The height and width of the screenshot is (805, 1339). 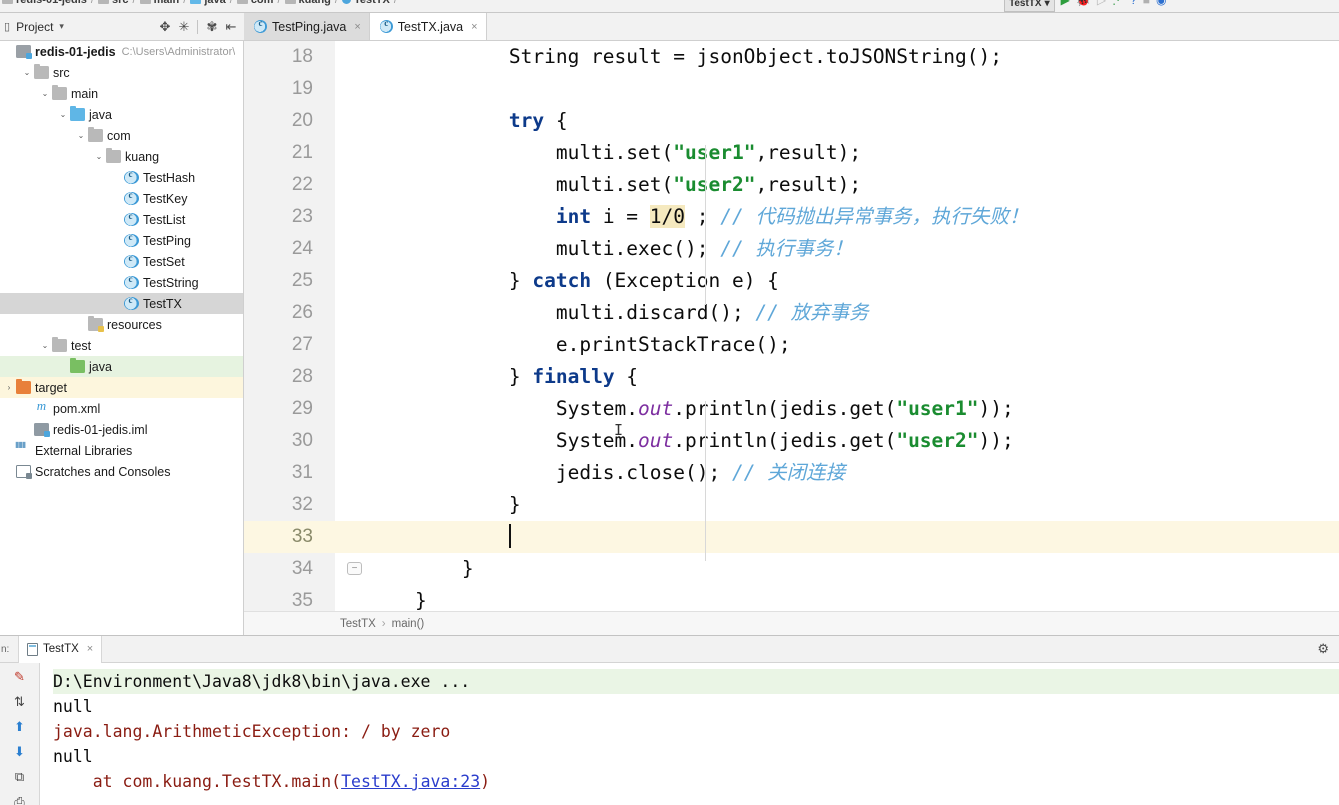 What do you see at coordinates (791, 249) in the screenshot?
I see `code-line: 24 multi.exec(); // 执行事务！` at bounding box center [791, 249].